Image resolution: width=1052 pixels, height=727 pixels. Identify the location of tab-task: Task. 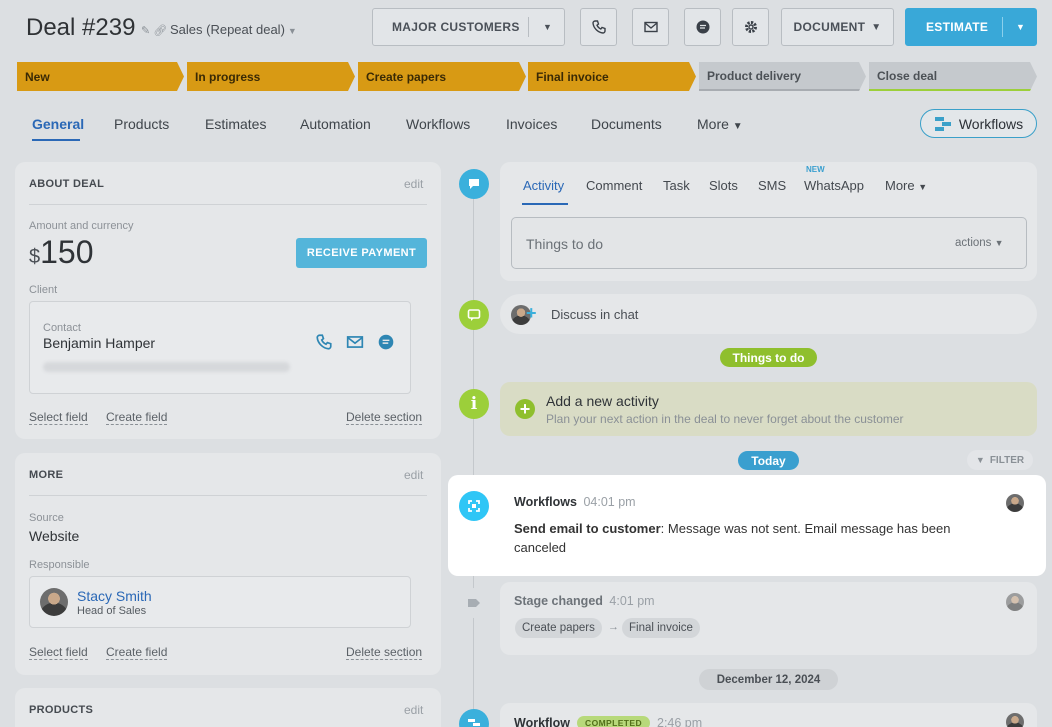
(676, 185).